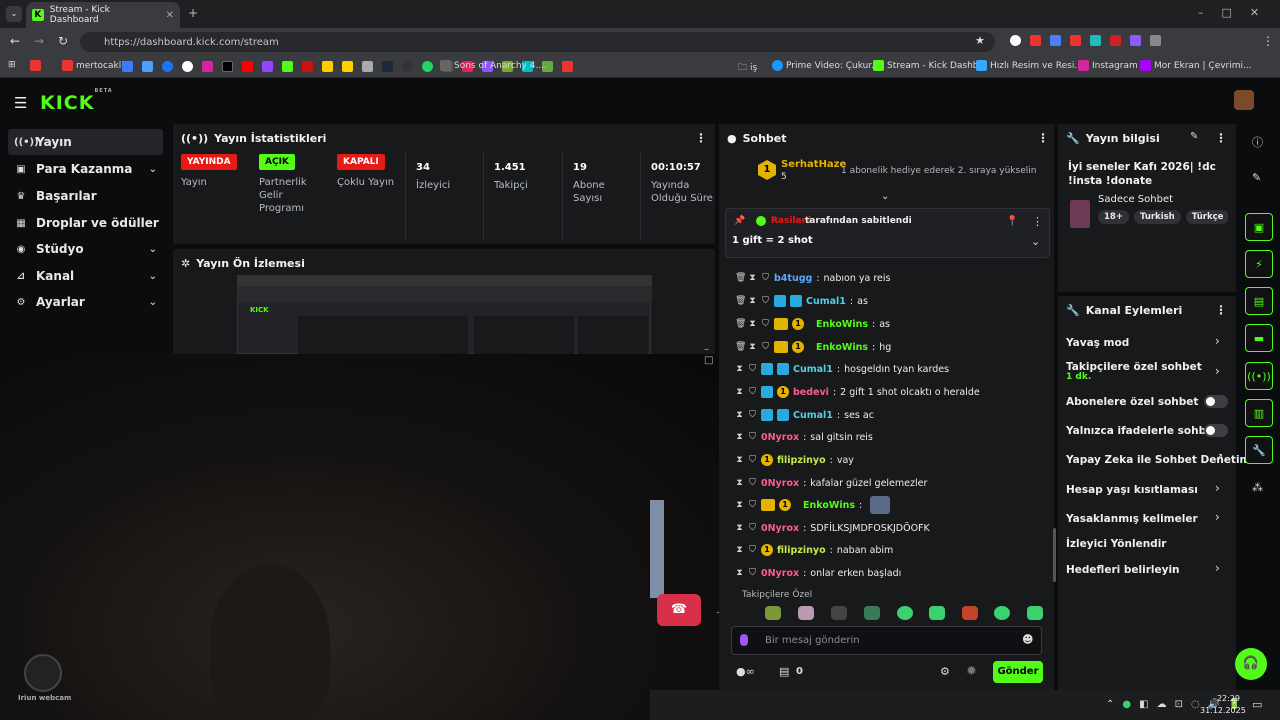 The width and height of the screenshot is (1280, 720). Describe the element at coordinates (811, 392) in the screenshot. I see `chat-username: bedevi` at that location.